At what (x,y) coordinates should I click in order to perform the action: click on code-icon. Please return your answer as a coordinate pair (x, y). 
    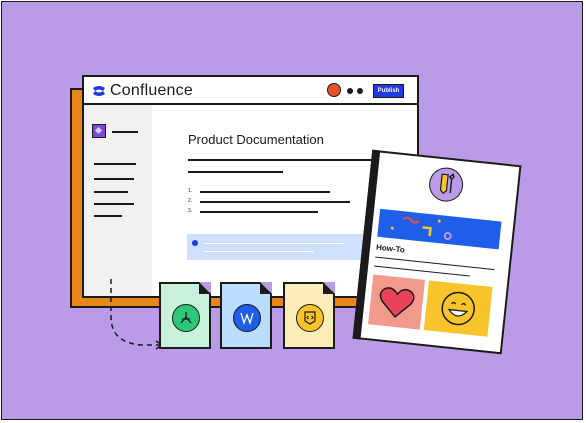
    Looking at the image, I should click on (310, 318).